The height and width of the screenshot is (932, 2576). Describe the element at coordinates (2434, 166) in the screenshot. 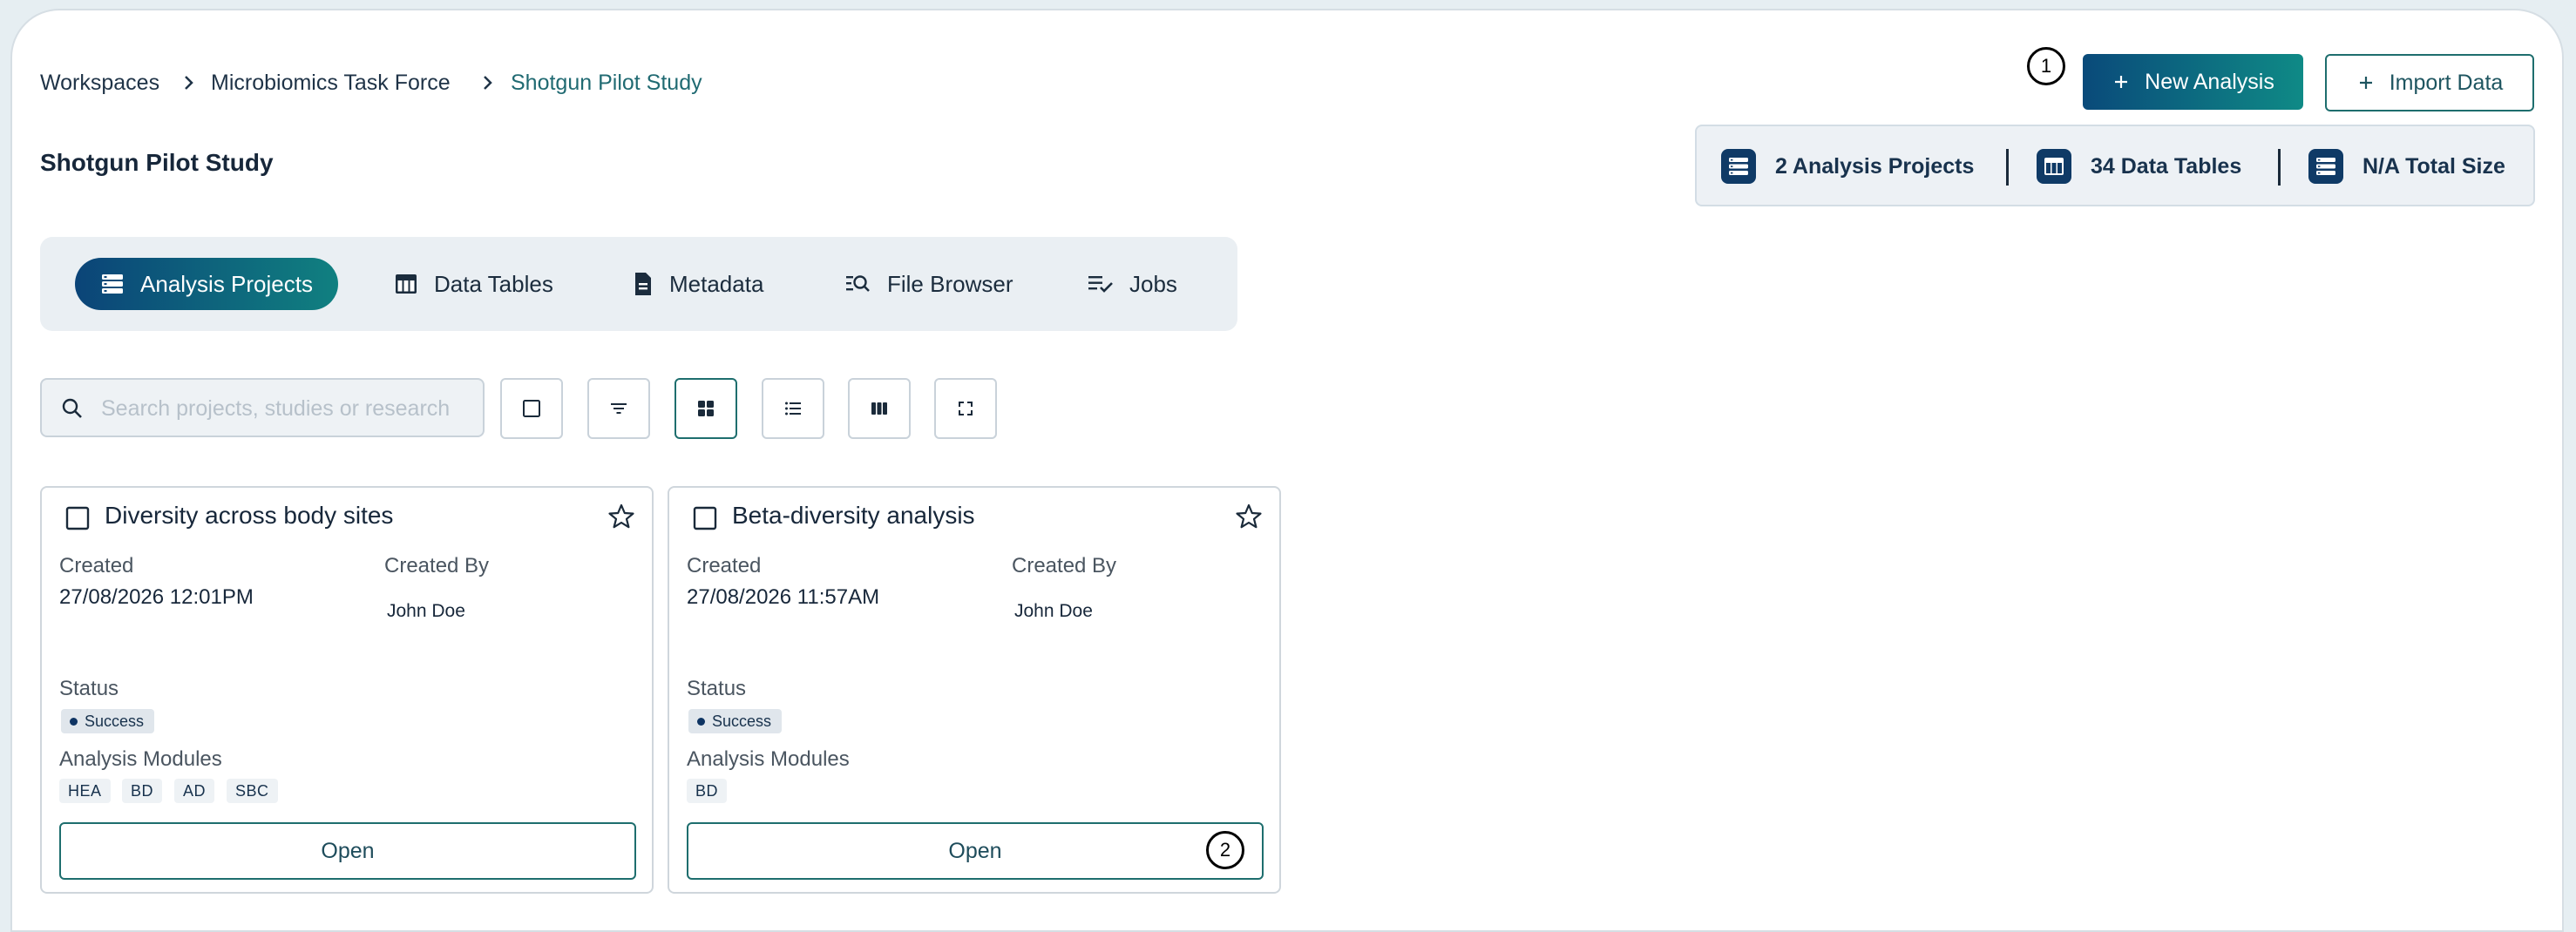

I see `stat-total-size-text: N/A Total Size` at that location.